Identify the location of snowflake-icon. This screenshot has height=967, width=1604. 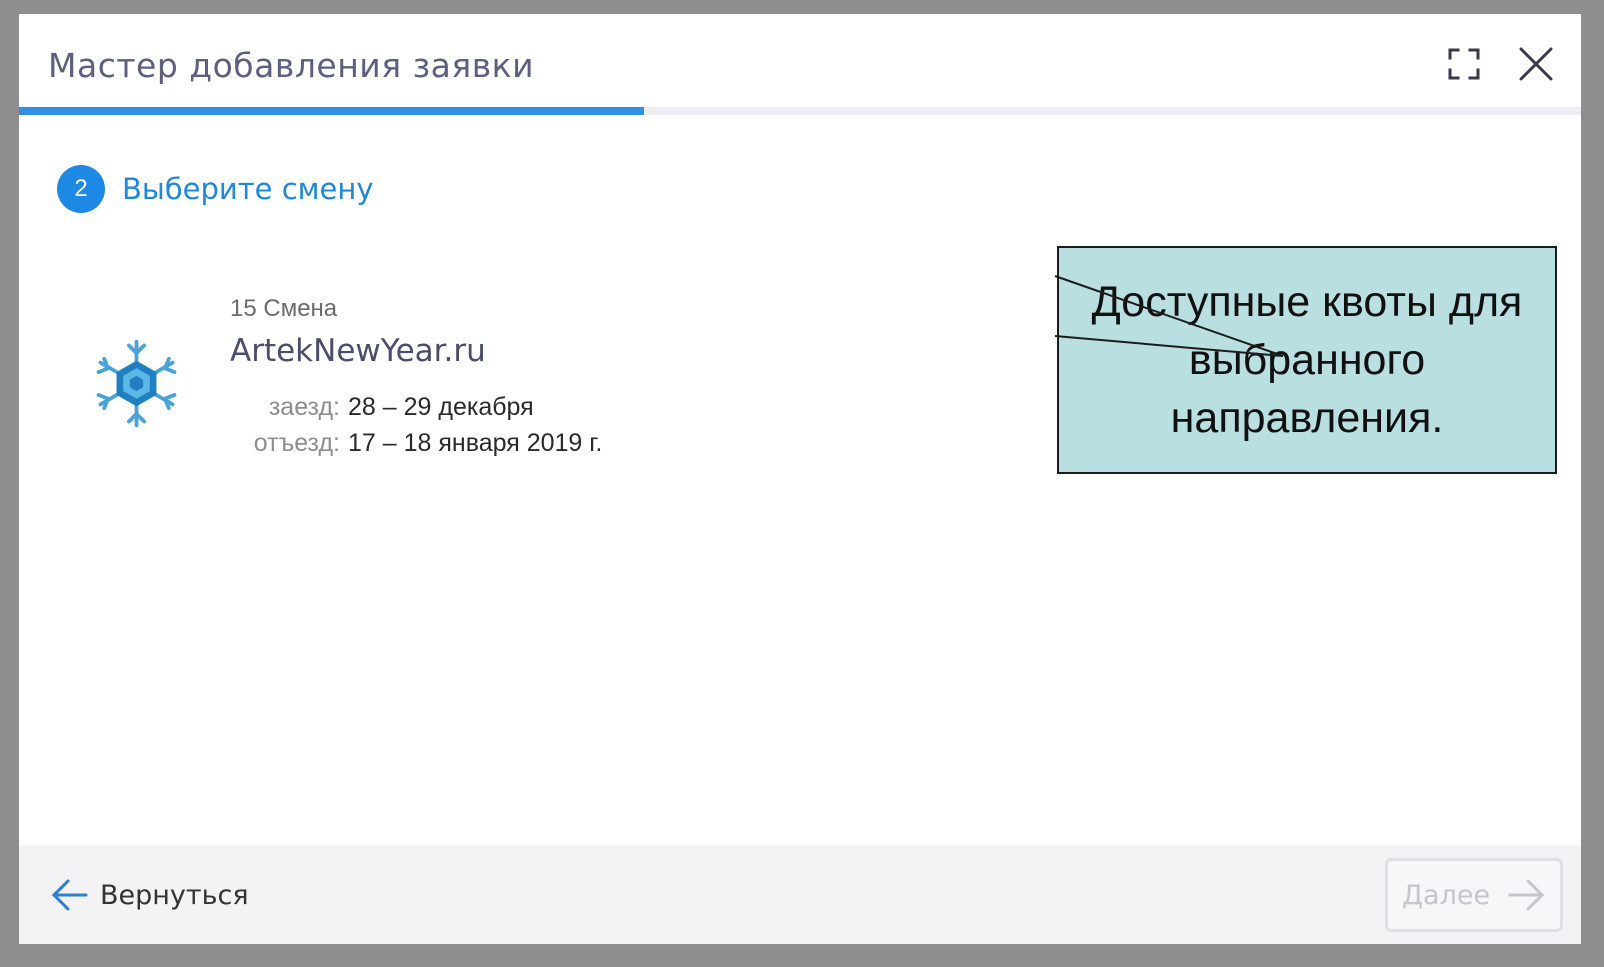
(136, 383).